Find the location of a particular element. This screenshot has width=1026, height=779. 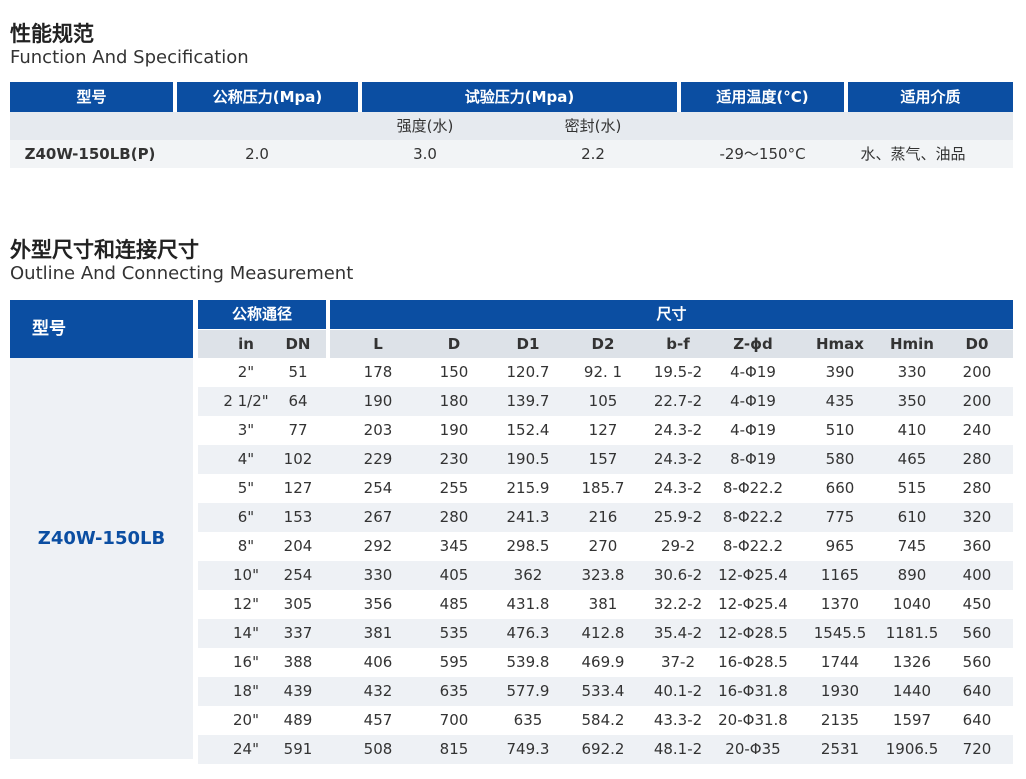

cell-d1: 241.3 is located at coordinates (528, 517).